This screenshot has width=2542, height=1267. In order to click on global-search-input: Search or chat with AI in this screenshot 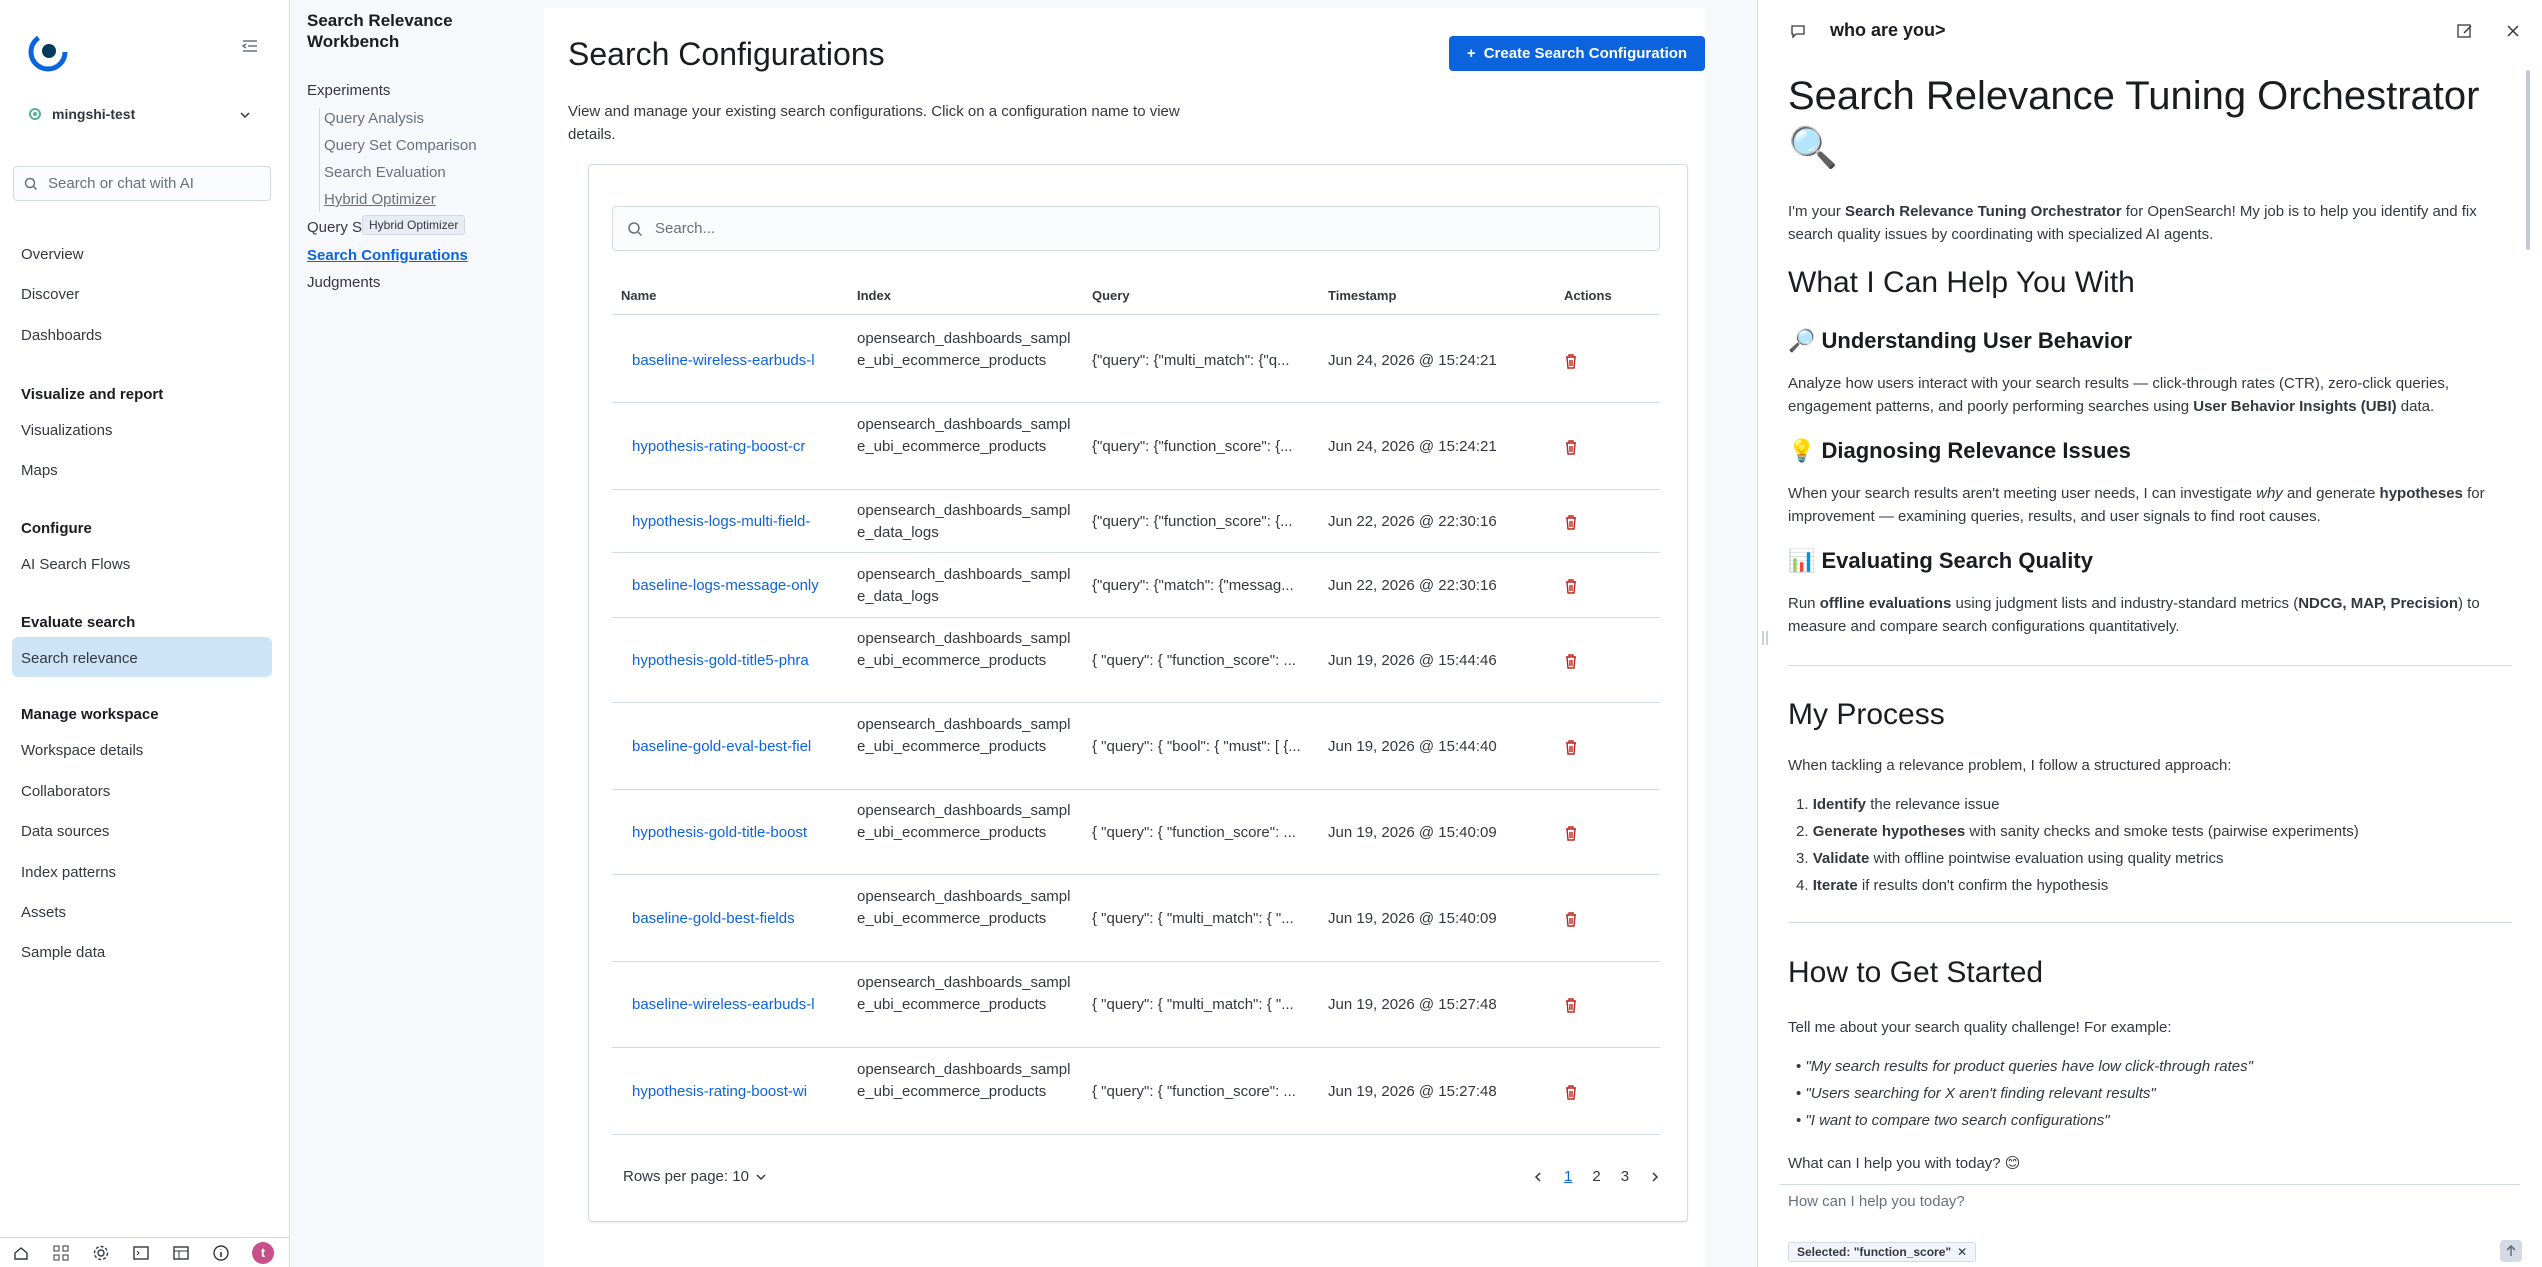, I will do `click(142, 183)`.